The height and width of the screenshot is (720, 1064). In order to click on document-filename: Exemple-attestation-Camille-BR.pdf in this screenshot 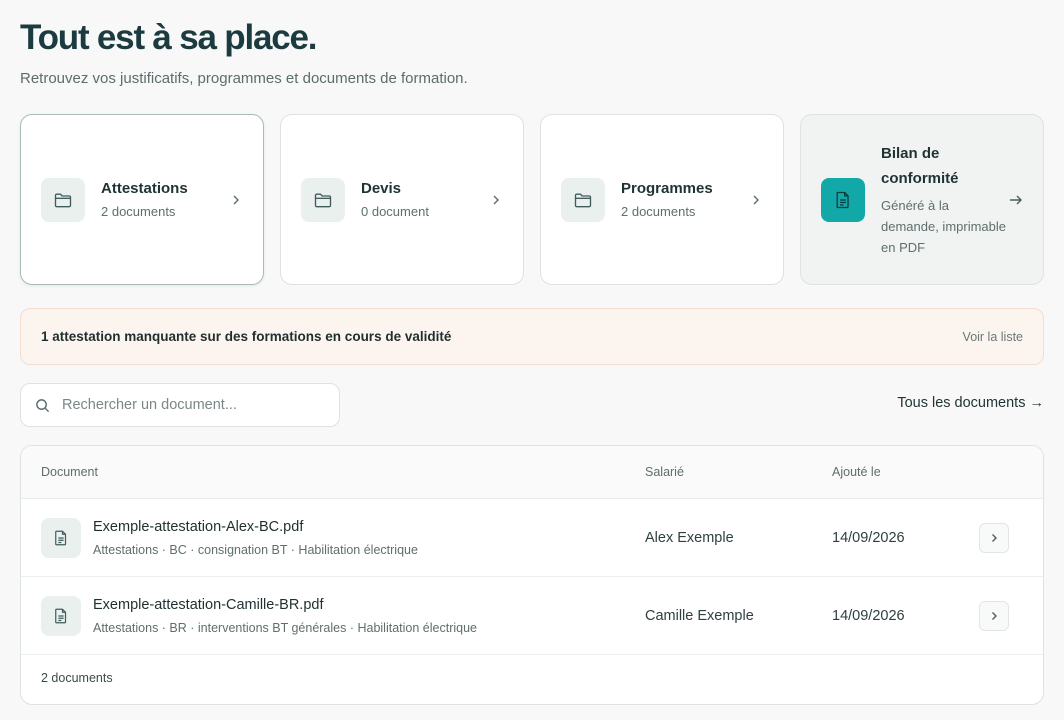, I will do `click(208, 605)`.